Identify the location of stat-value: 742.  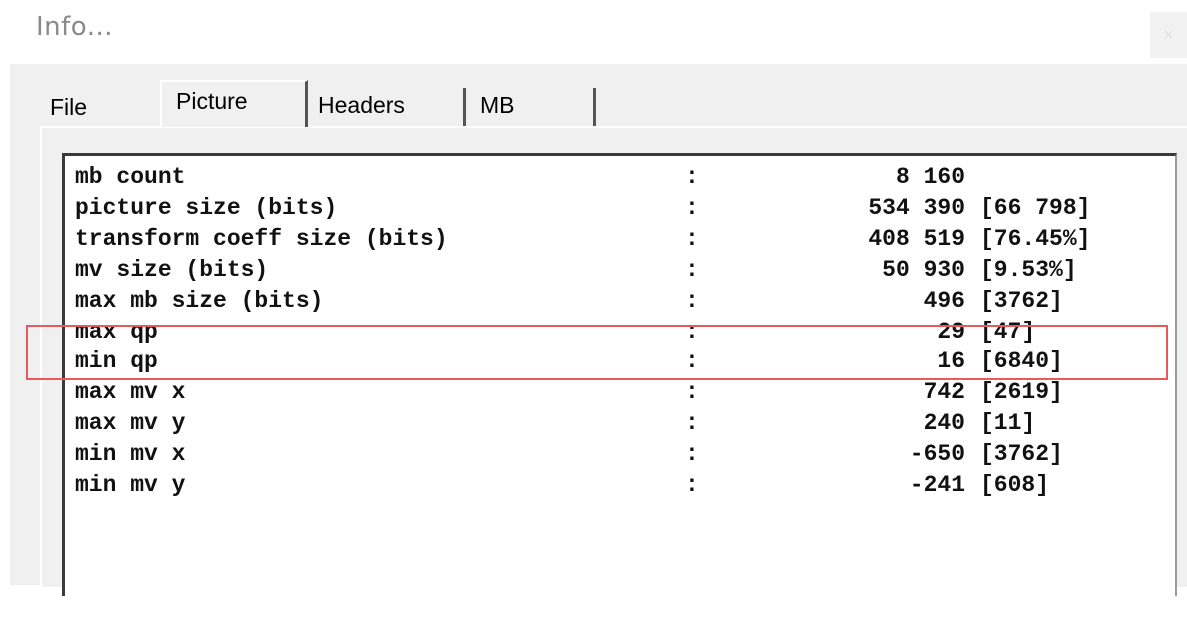
(944, 392).